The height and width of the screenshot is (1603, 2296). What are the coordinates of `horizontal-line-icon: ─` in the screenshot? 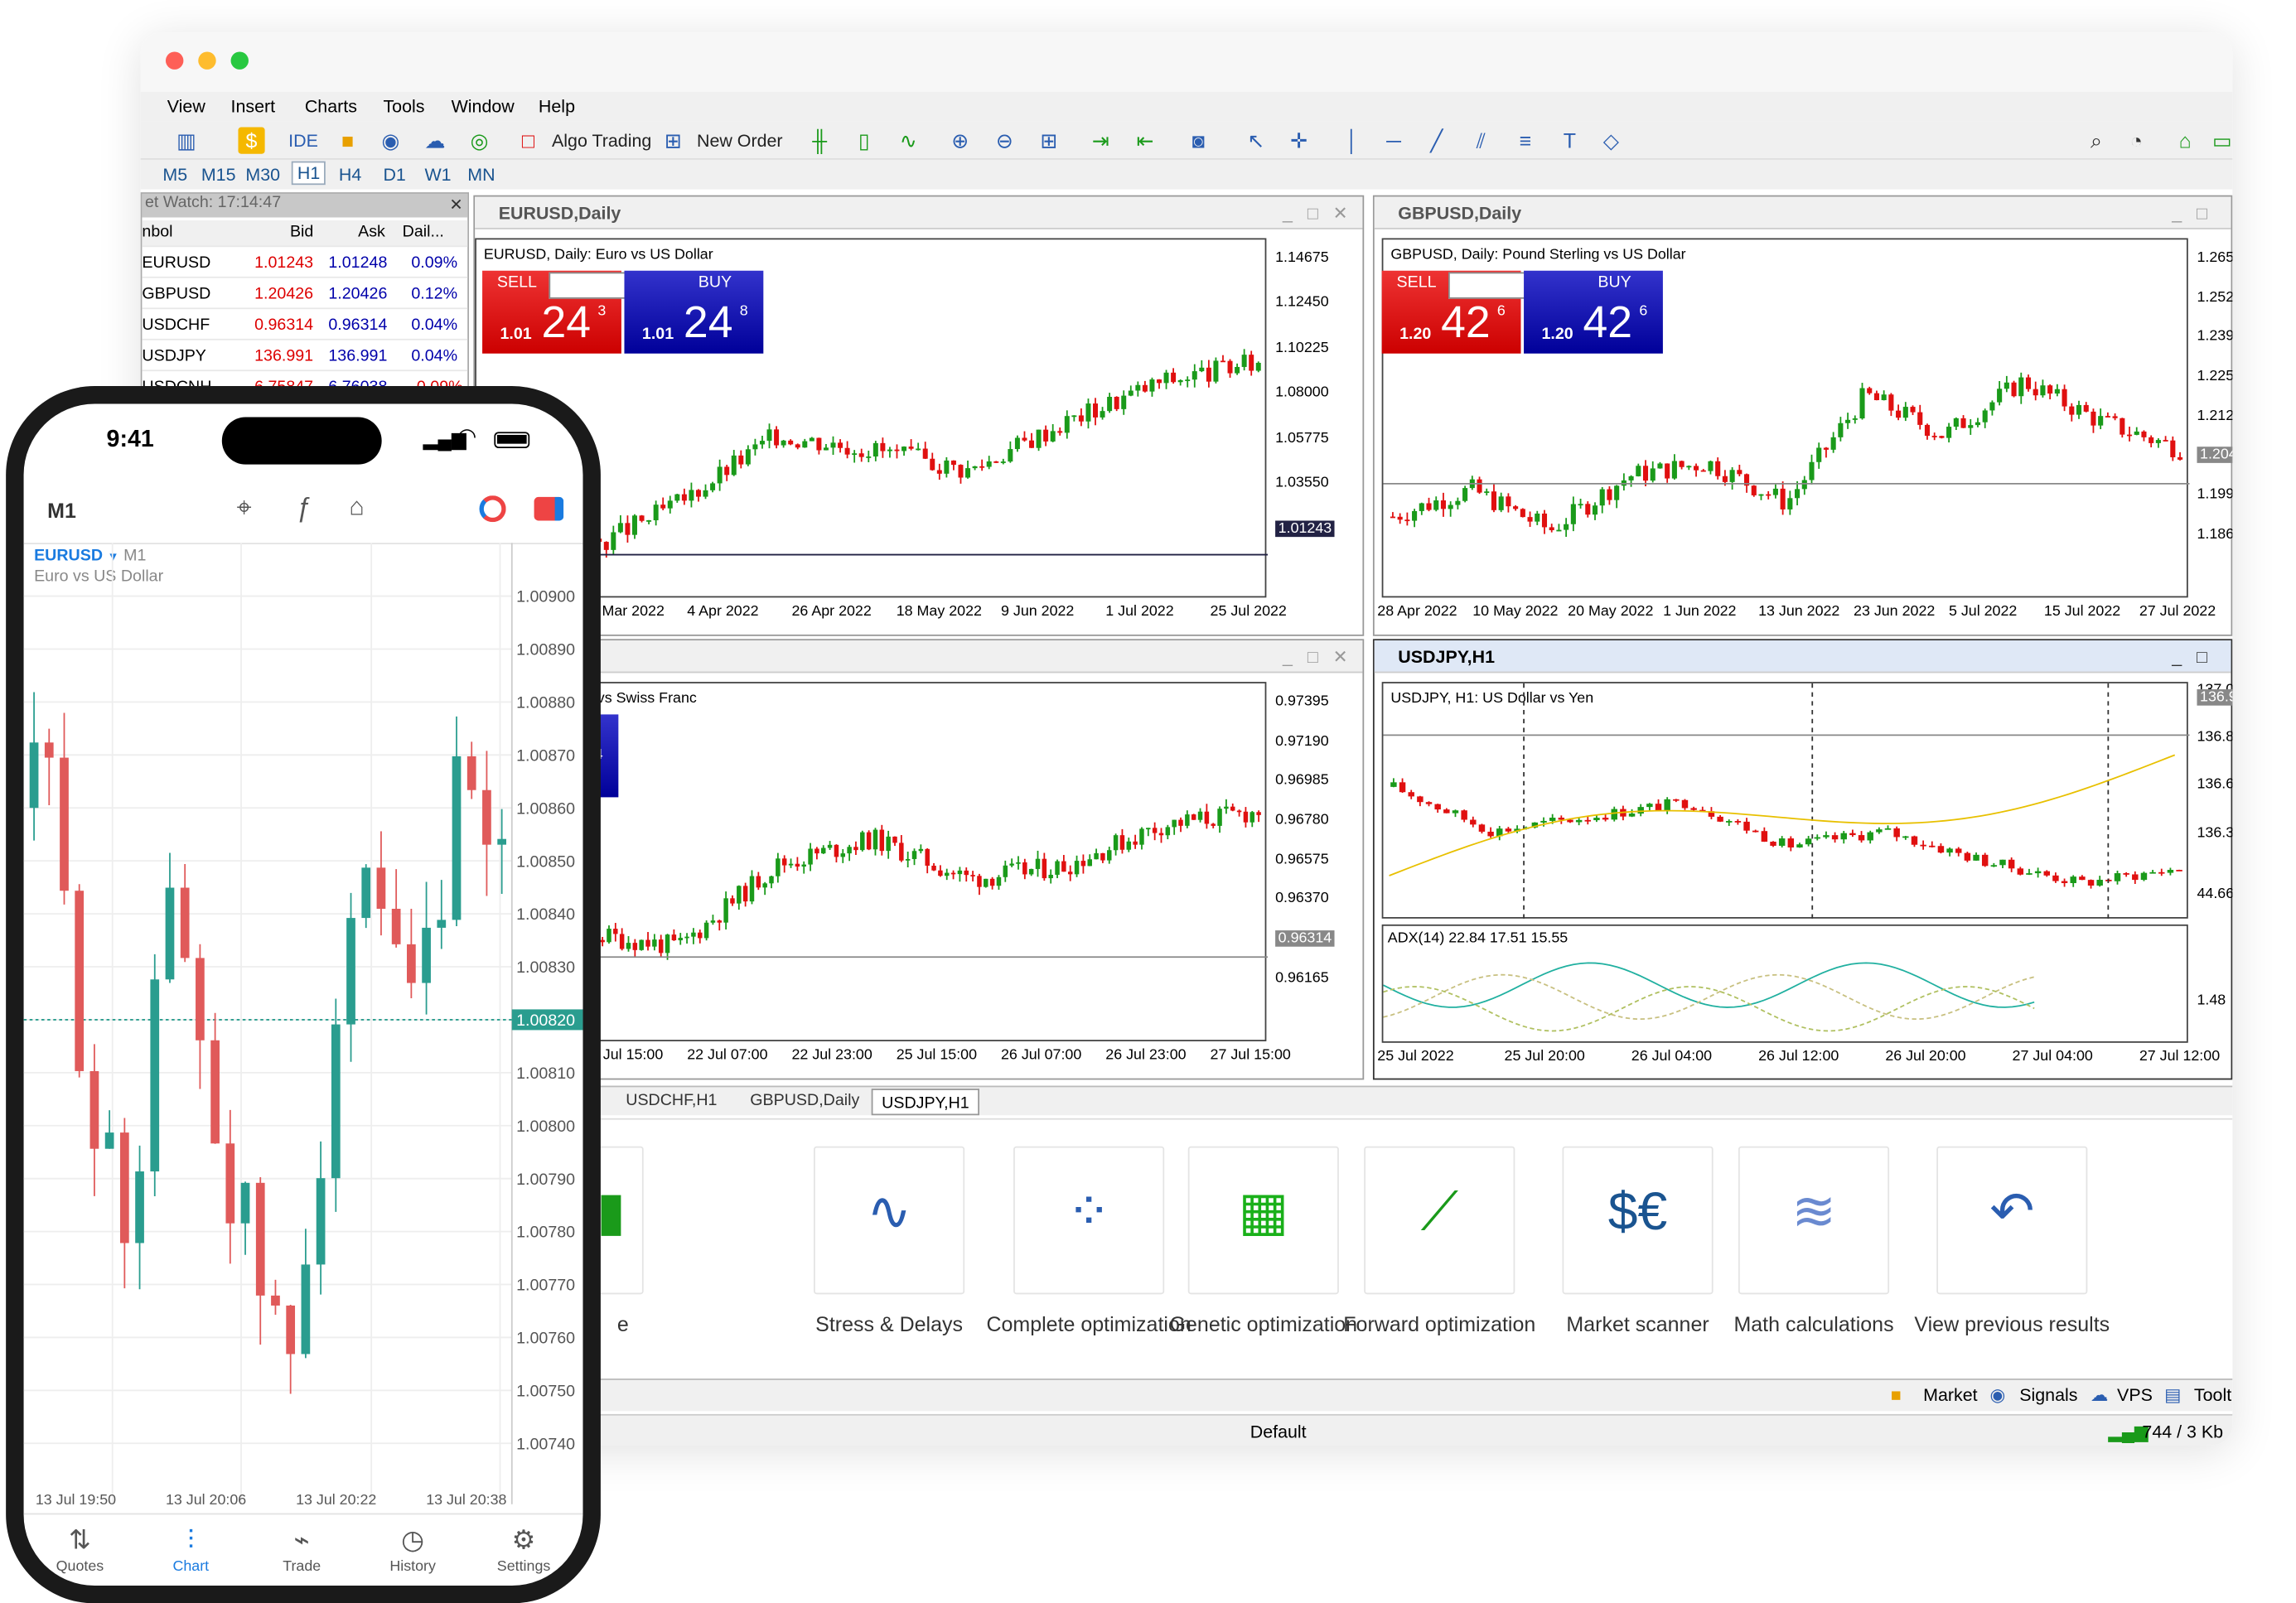 It's located at (1393, 141).